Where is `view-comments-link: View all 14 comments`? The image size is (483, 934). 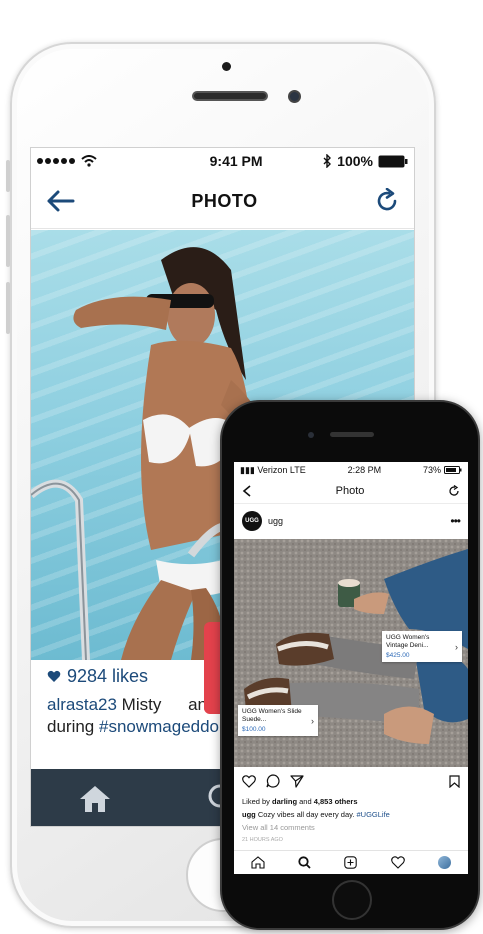
view-comments-link: View all 14 comments is located at coordinates (353, 827).